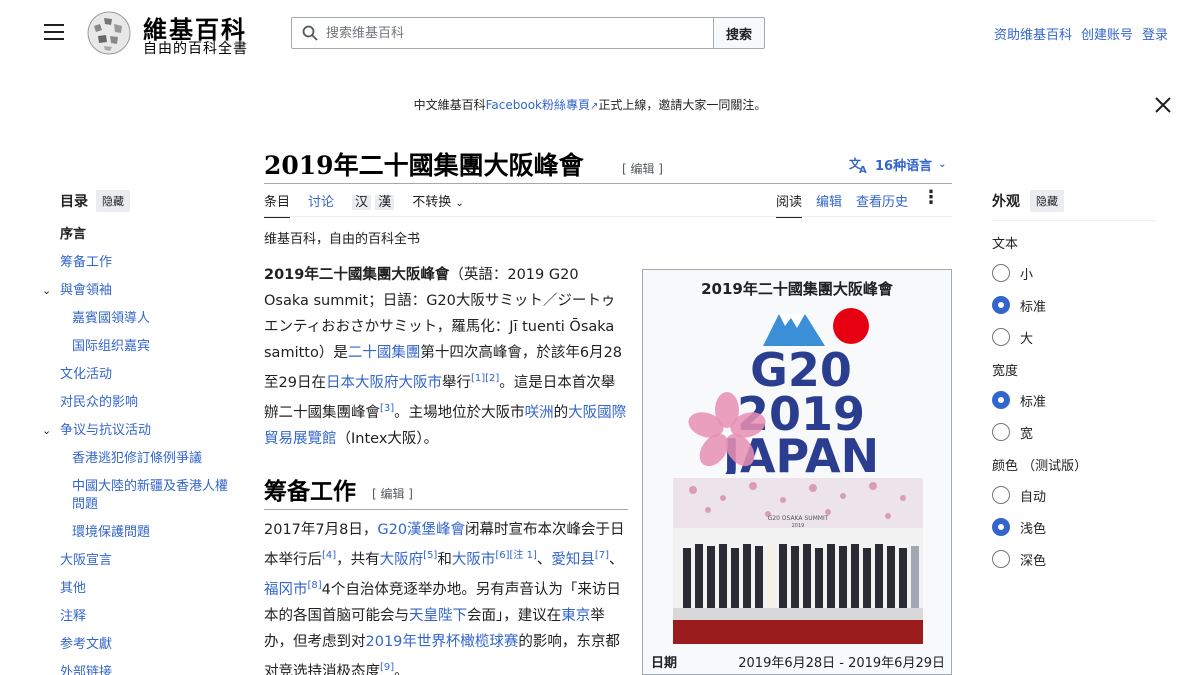 The height and width of the screenshot is (675, 1200). I want to click on search-field, so click(502, 33).